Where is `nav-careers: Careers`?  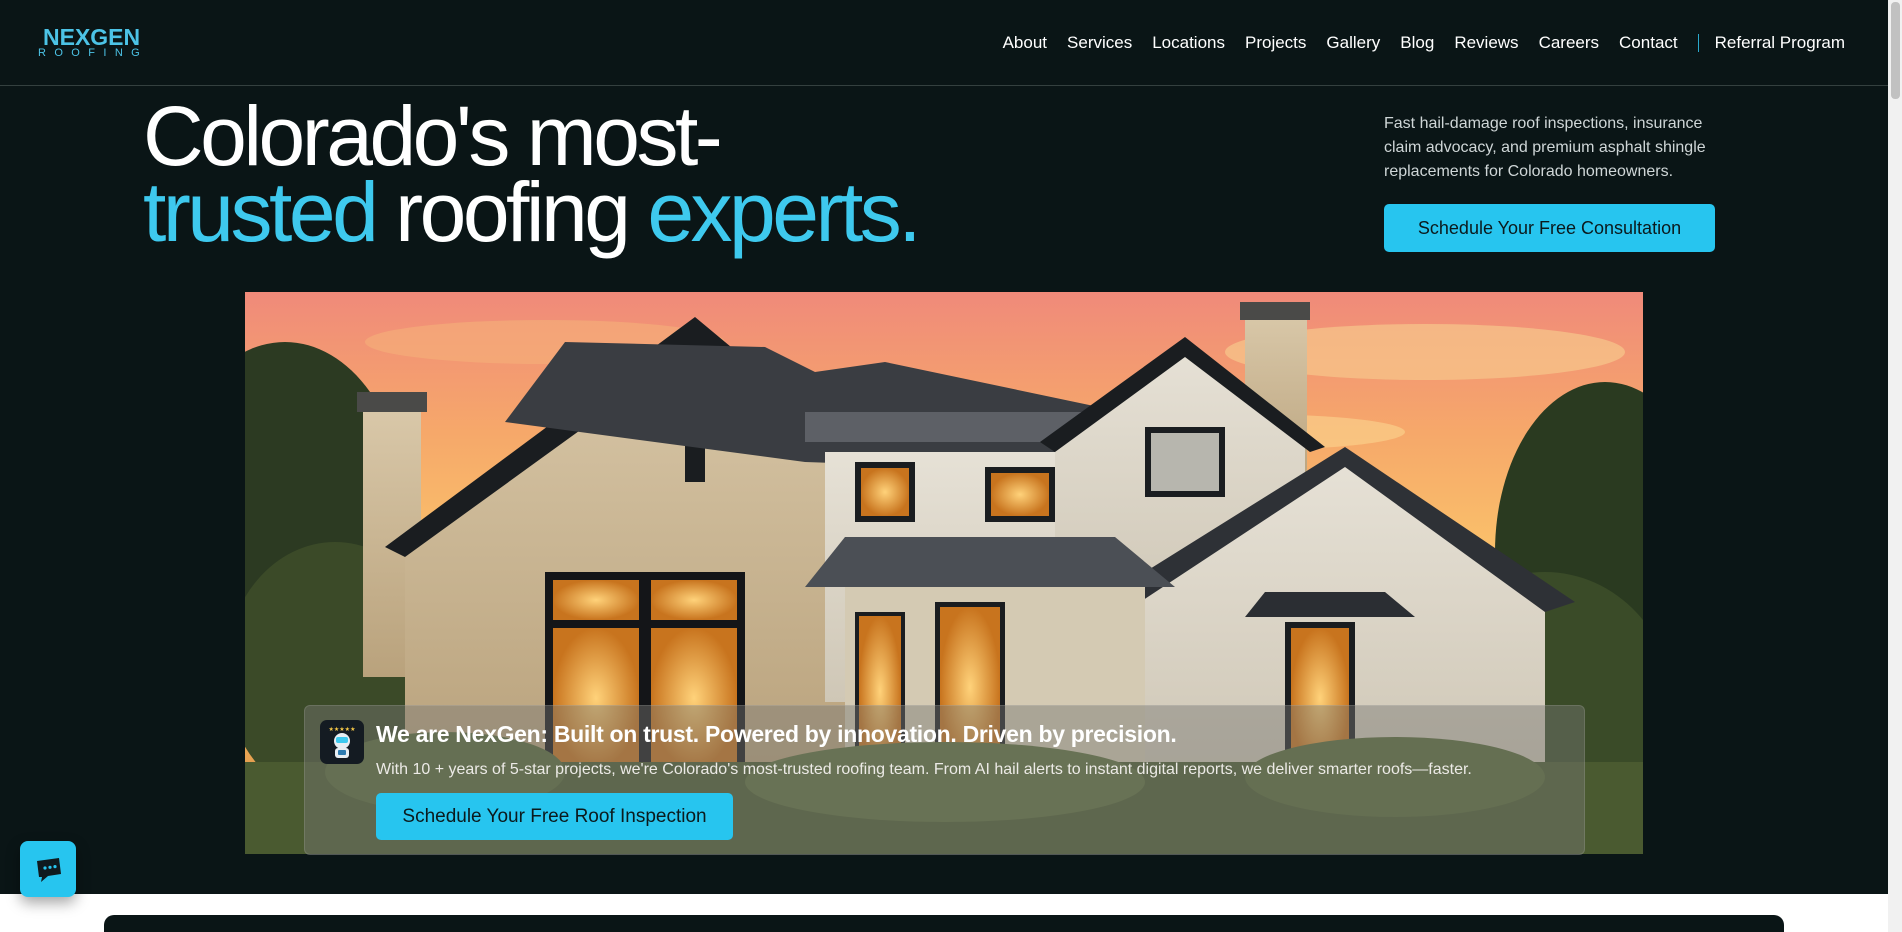
nav-careers: Careers is located at coordinates (1569, 43).